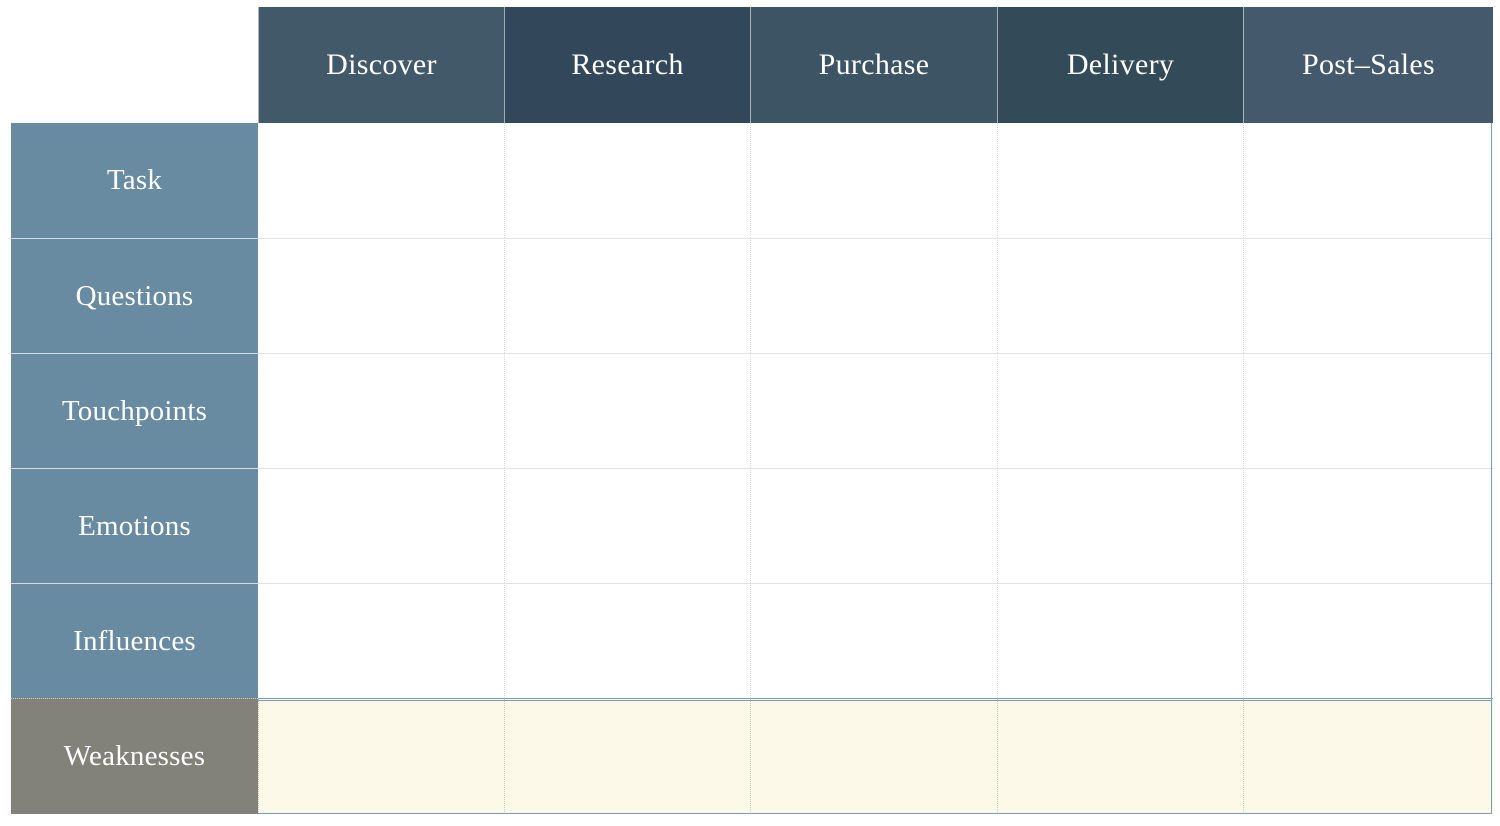 The height and width of the screenshot is (826, 1500). What do you see at coordinates (1120, 640) in the screenshot?
I see `cell-influences-delivery` at bounding box center [1120, 640].